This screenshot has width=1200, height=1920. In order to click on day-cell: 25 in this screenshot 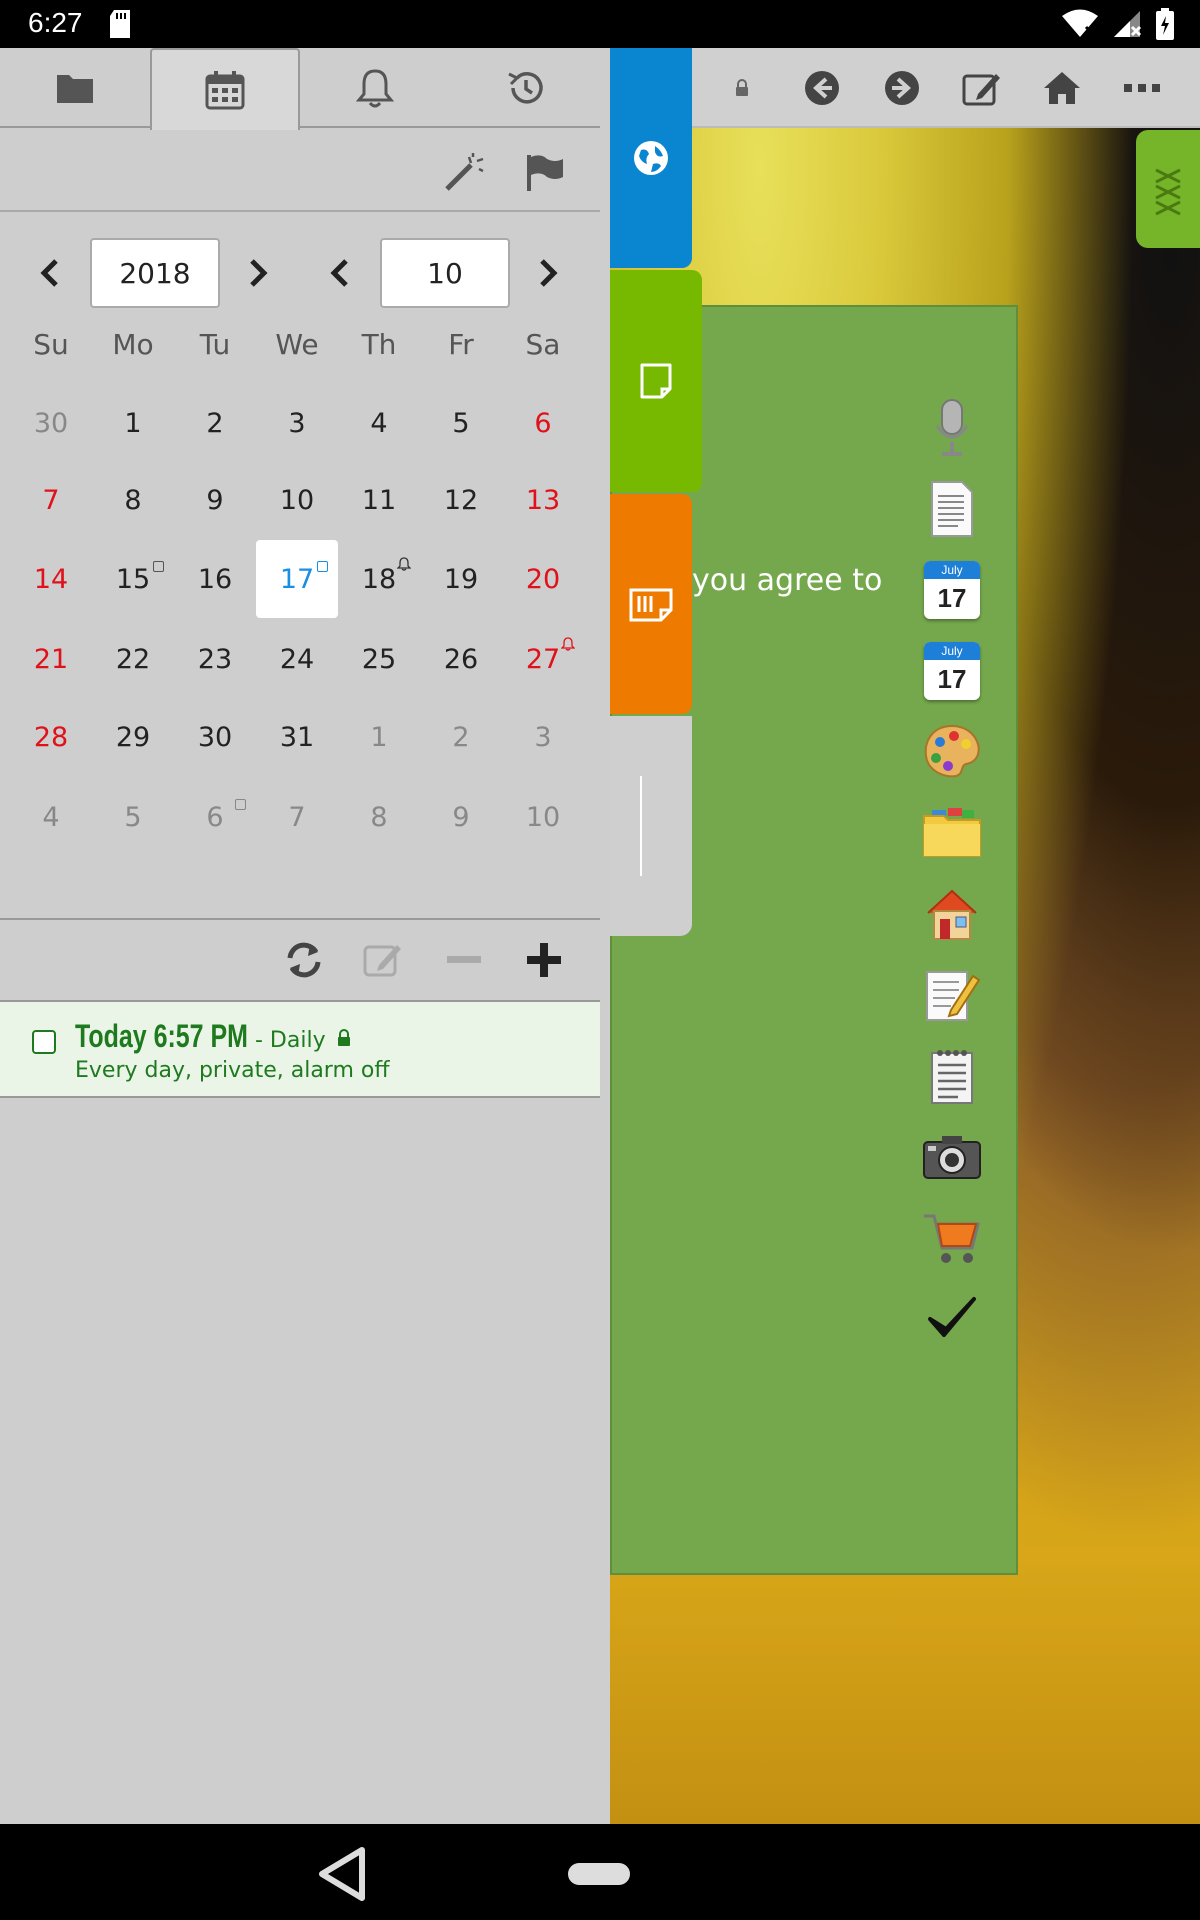, I will do `click(379, 659)`.